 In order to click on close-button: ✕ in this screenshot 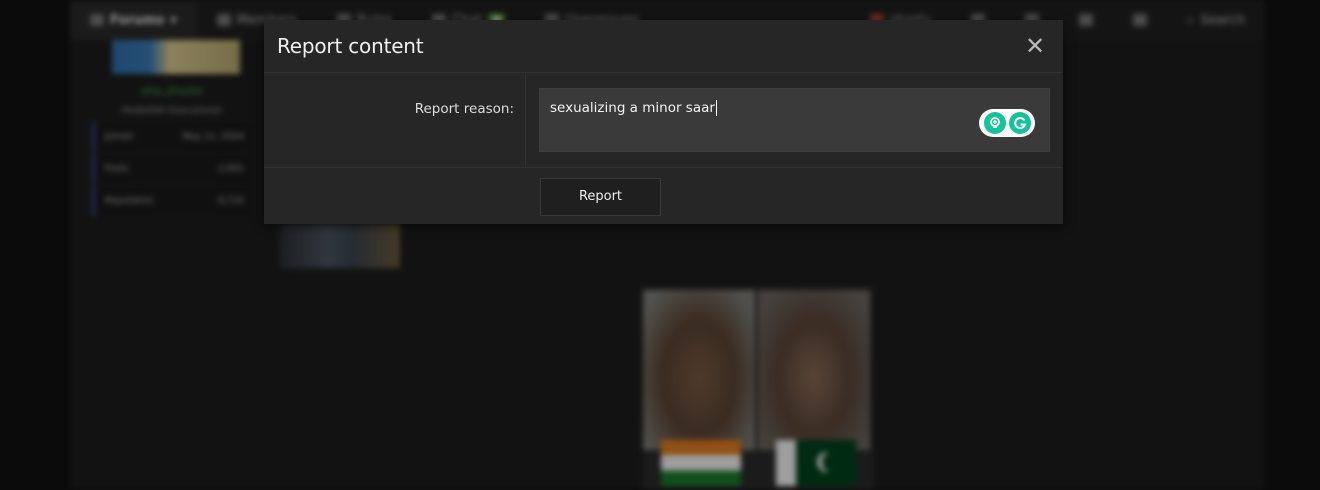, I will do `click(1035, 46)`.